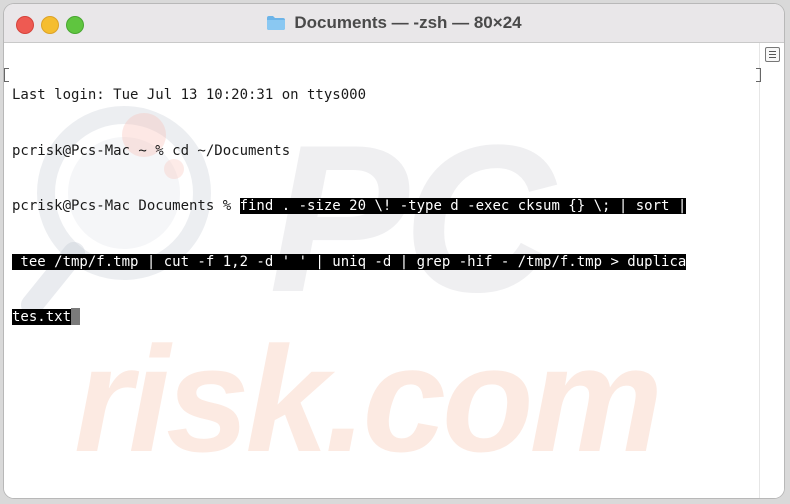 The image size is (790, 504). What do you see at coordinates (42, 317) in the screenshot?
I see `selected-command-end: tes.txt` at bounding box center [42, 317].